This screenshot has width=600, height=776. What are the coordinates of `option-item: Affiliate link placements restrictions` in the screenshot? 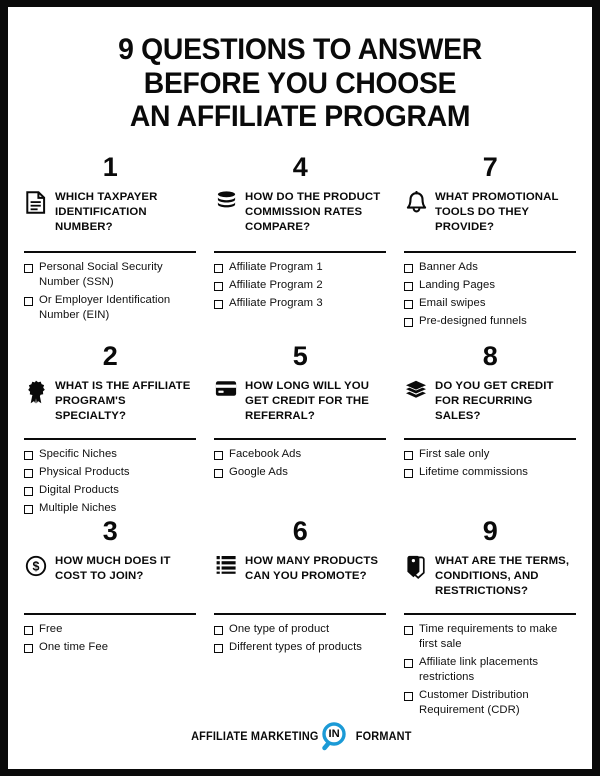 It's located at (490, 670).